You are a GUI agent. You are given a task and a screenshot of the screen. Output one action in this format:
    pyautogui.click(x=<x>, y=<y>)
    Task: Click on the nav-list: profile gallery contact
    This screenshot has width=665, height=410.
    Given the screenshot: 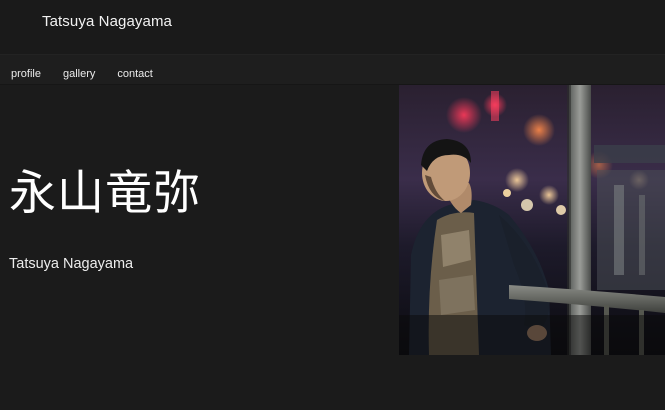 What is the action you would take?
    pyautogui.click(x=93, y=73)
    